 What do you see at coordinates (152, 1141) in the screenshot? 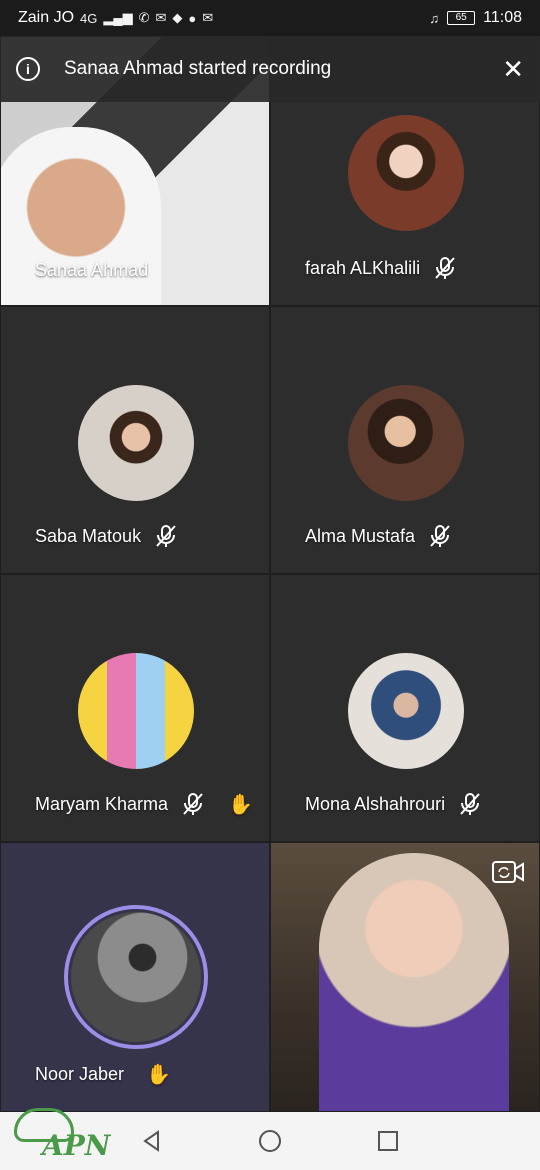
I see `back-button` at bounding box center [152, 1141].